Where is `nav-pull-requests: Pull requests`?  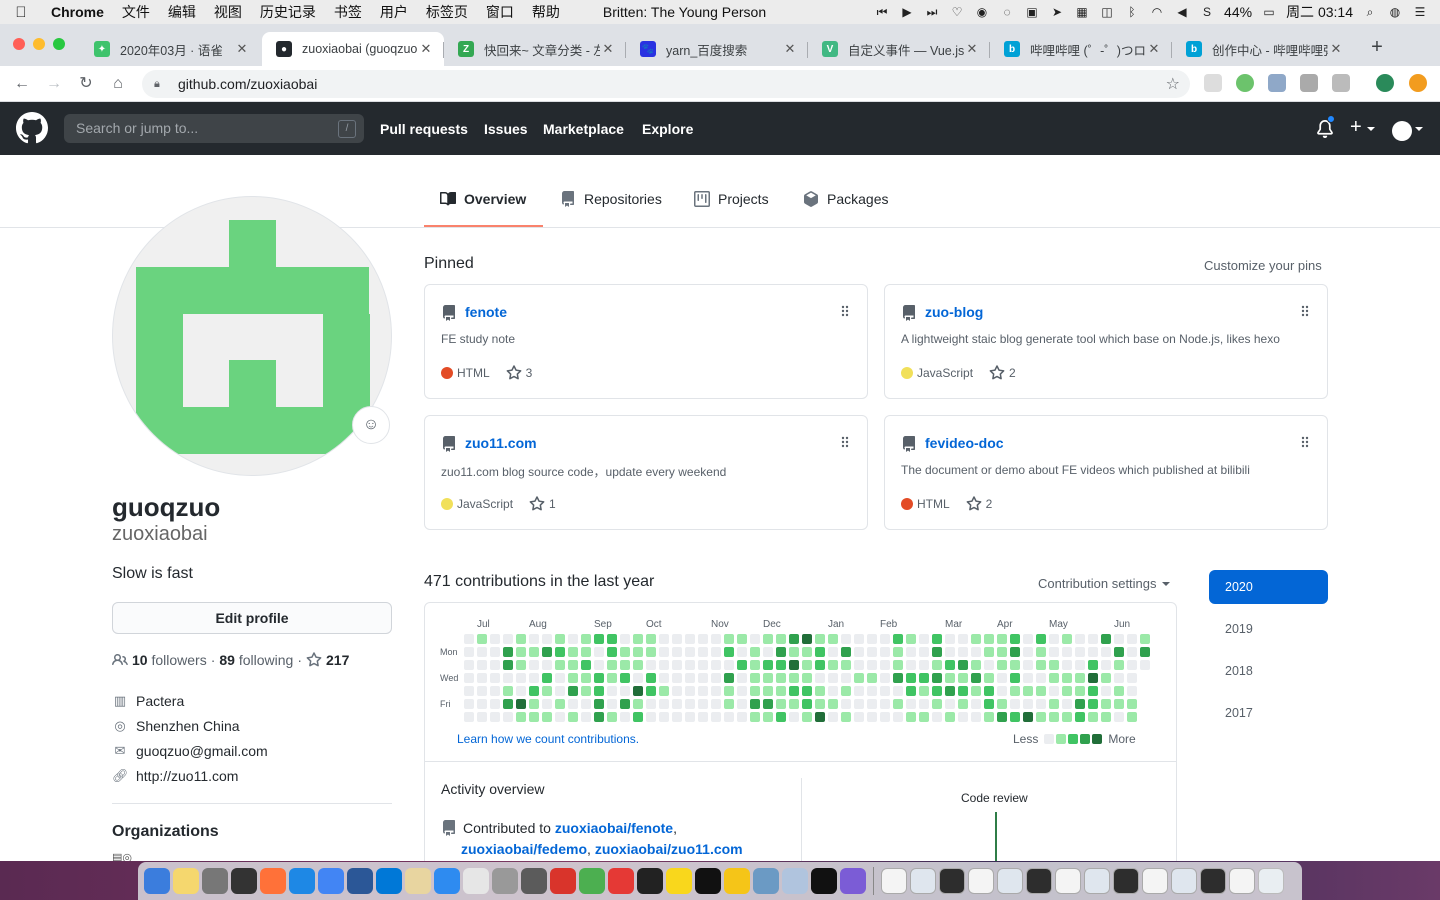 nav-pull-requests: Pull requests is located at coordinates (424, 129).